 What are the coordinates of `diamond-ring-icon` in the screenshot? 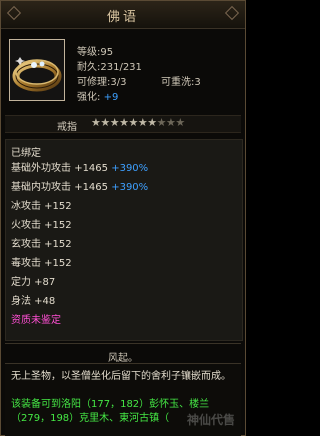 It's located at (37, 70).